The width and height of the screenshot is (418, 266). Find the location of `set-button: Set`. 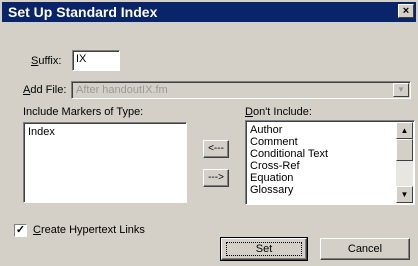

set-button: Set is located at coordinates (264, 249).